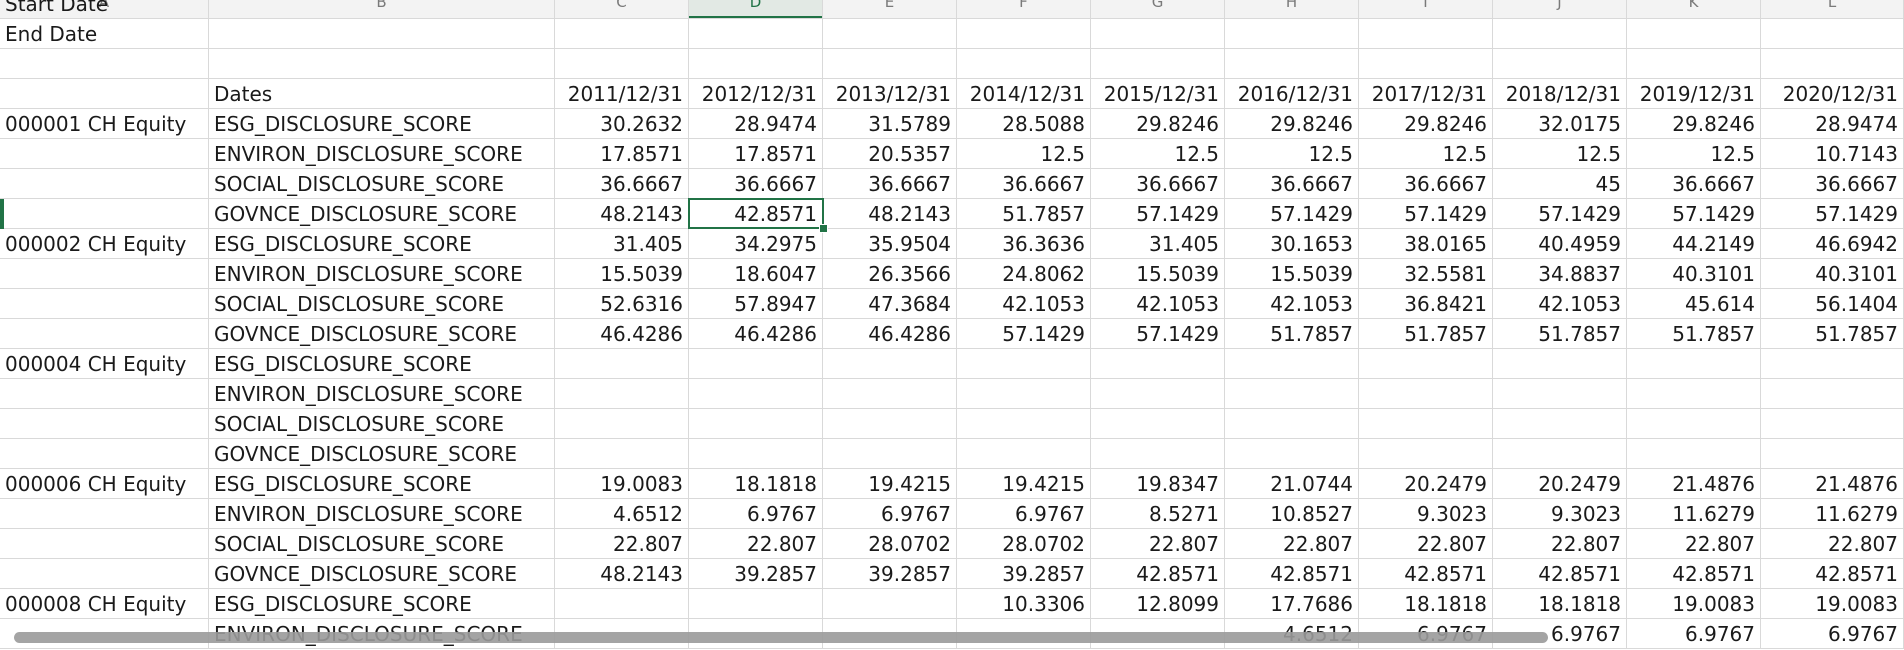  Describe the element at coordinates (1426, 273) in the screenshot. I see `cell-value: 32.5581` at that location.